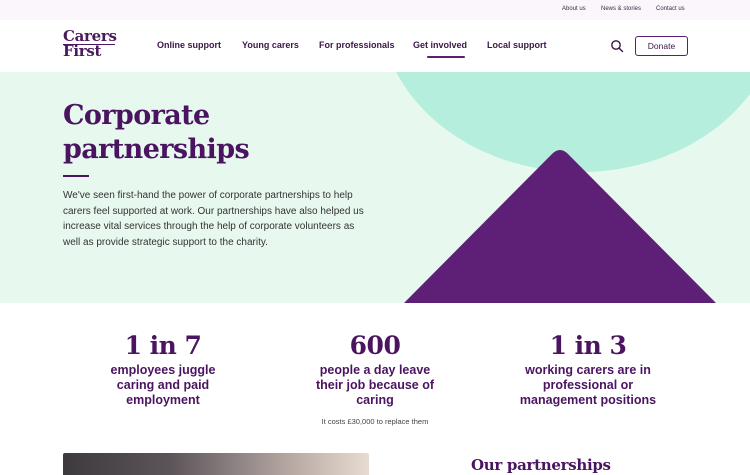 The width and height of the screenshot is (750, 475). What do you see at coordinates (517, 45) in the screenshot?
I see `nav-local-support: Local support` at bounding box center [517, 45].